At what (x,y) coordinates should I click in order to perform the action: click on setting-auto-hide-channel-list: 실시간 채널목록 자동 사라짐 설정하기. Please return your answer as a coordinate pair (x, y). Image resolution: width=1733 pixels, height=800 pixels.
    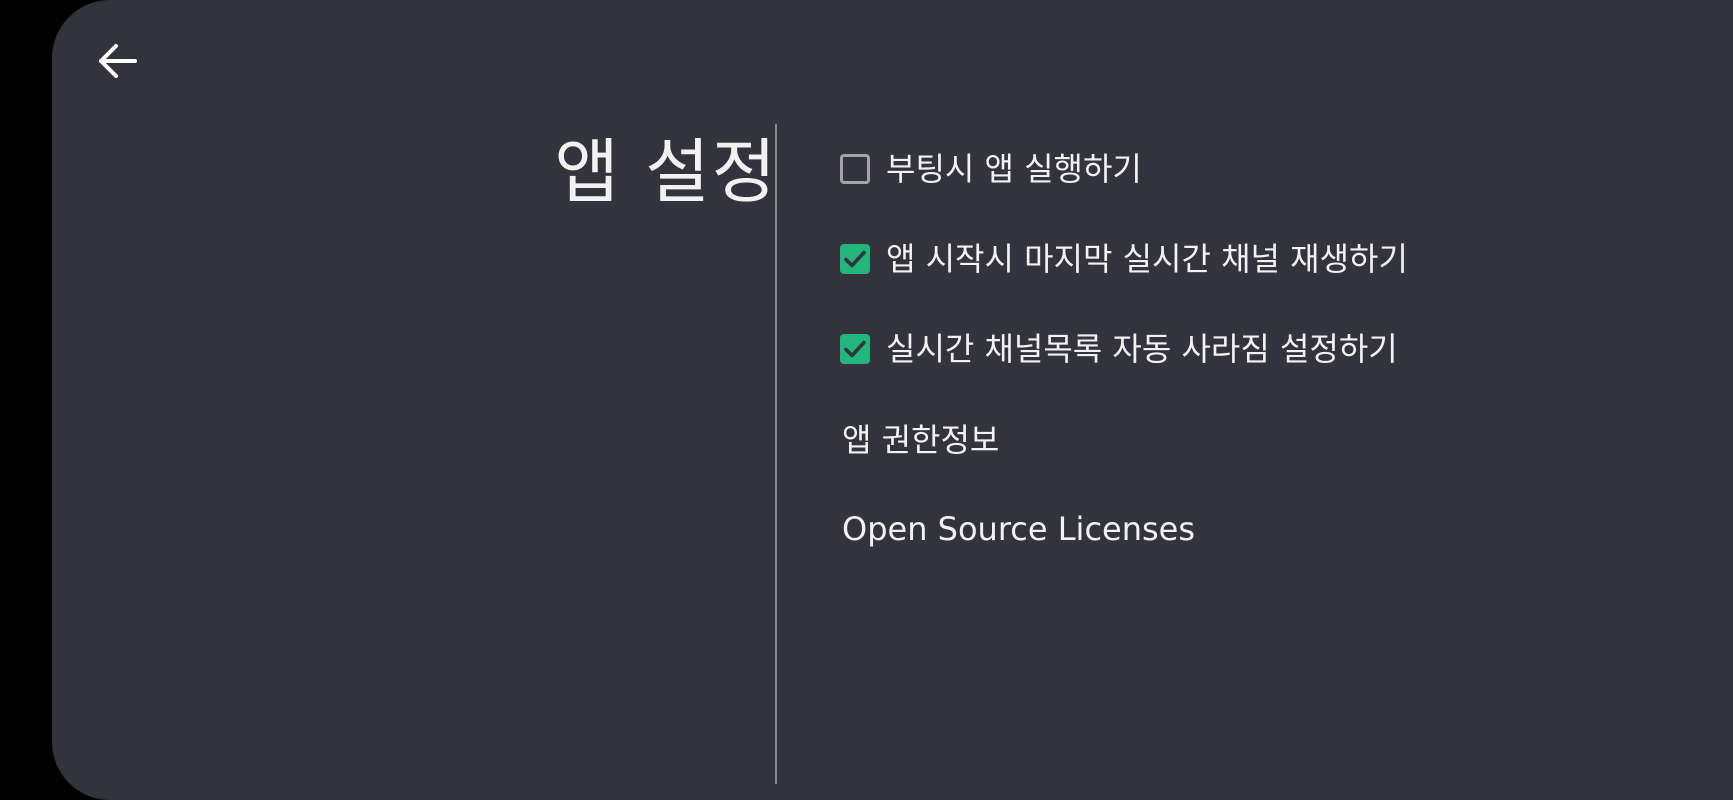
    Looking at the image, I should click on (1118, 349).